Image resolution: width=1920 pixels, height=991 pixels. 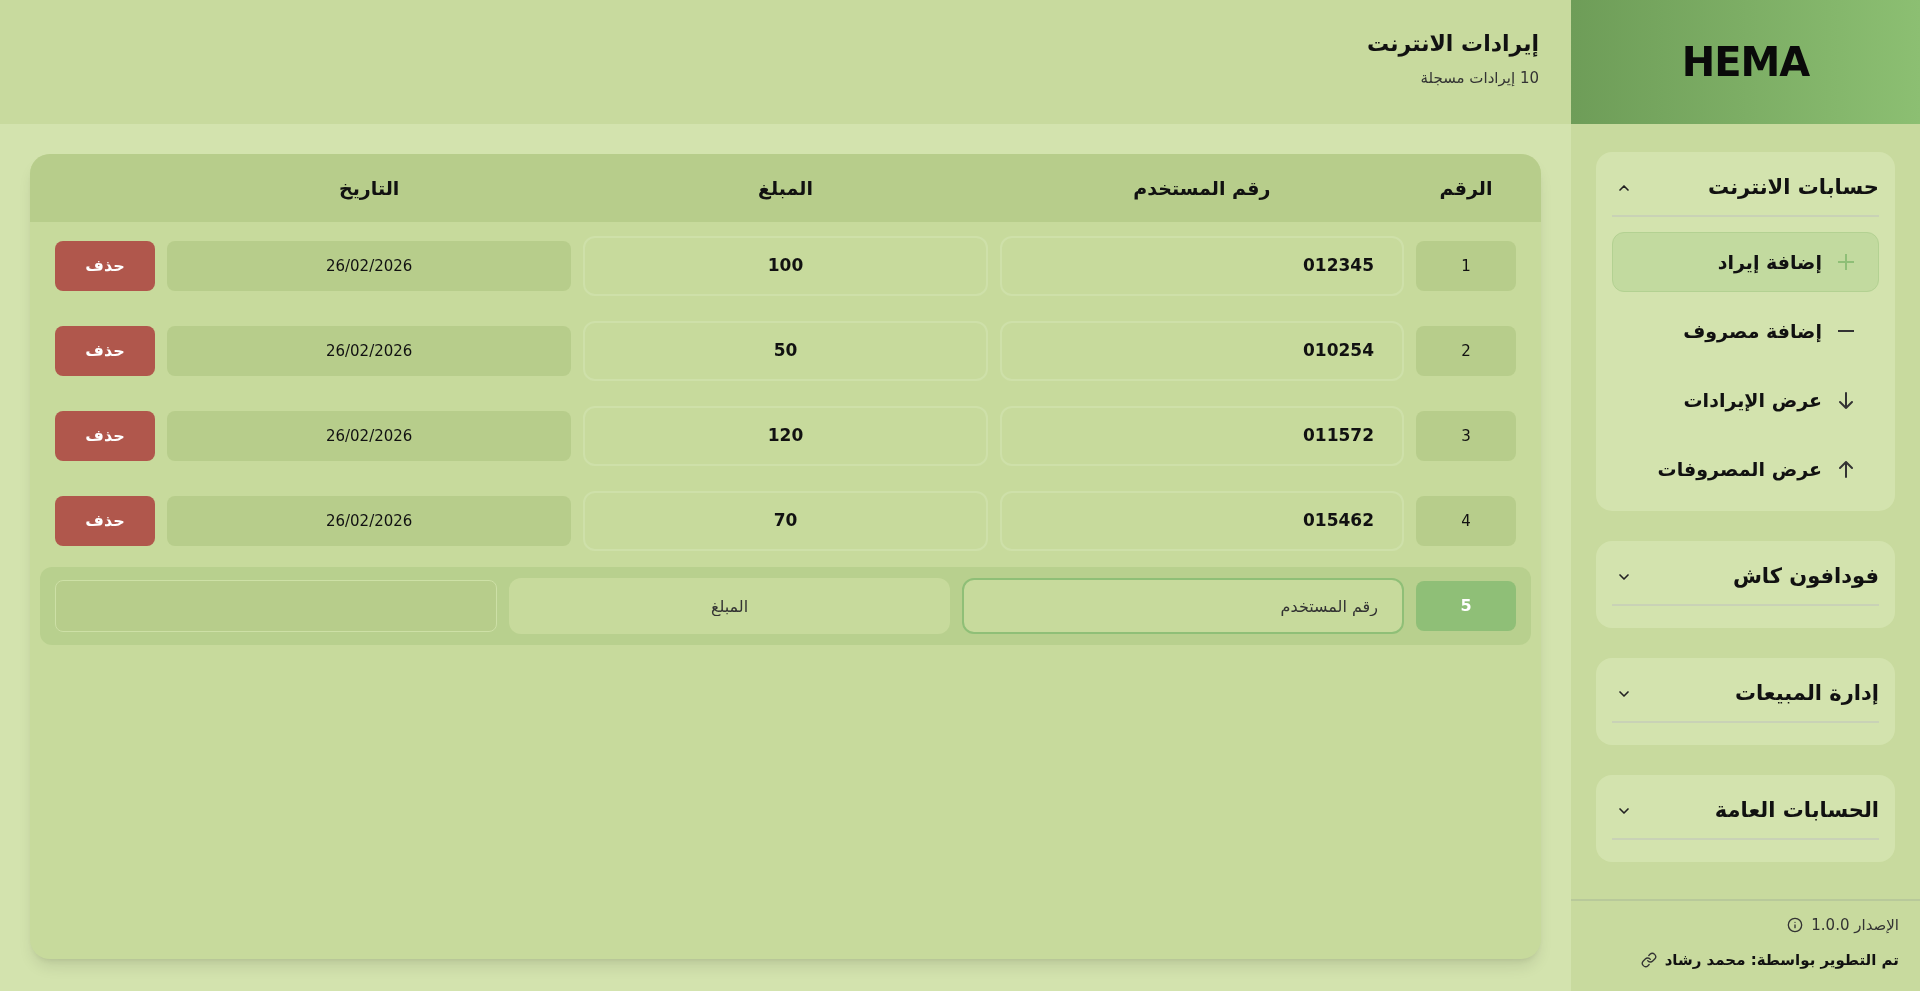 I want to click on amount-cell: 50, so click(x=785, y=351).